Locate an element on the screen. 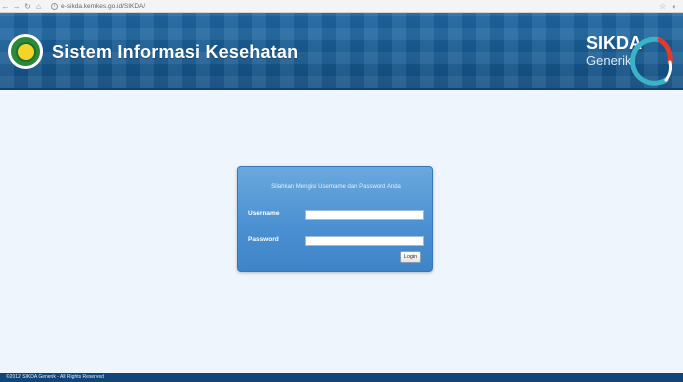 This screenshot has width=683, height=382. username-input is located at coordinates (364, 215).